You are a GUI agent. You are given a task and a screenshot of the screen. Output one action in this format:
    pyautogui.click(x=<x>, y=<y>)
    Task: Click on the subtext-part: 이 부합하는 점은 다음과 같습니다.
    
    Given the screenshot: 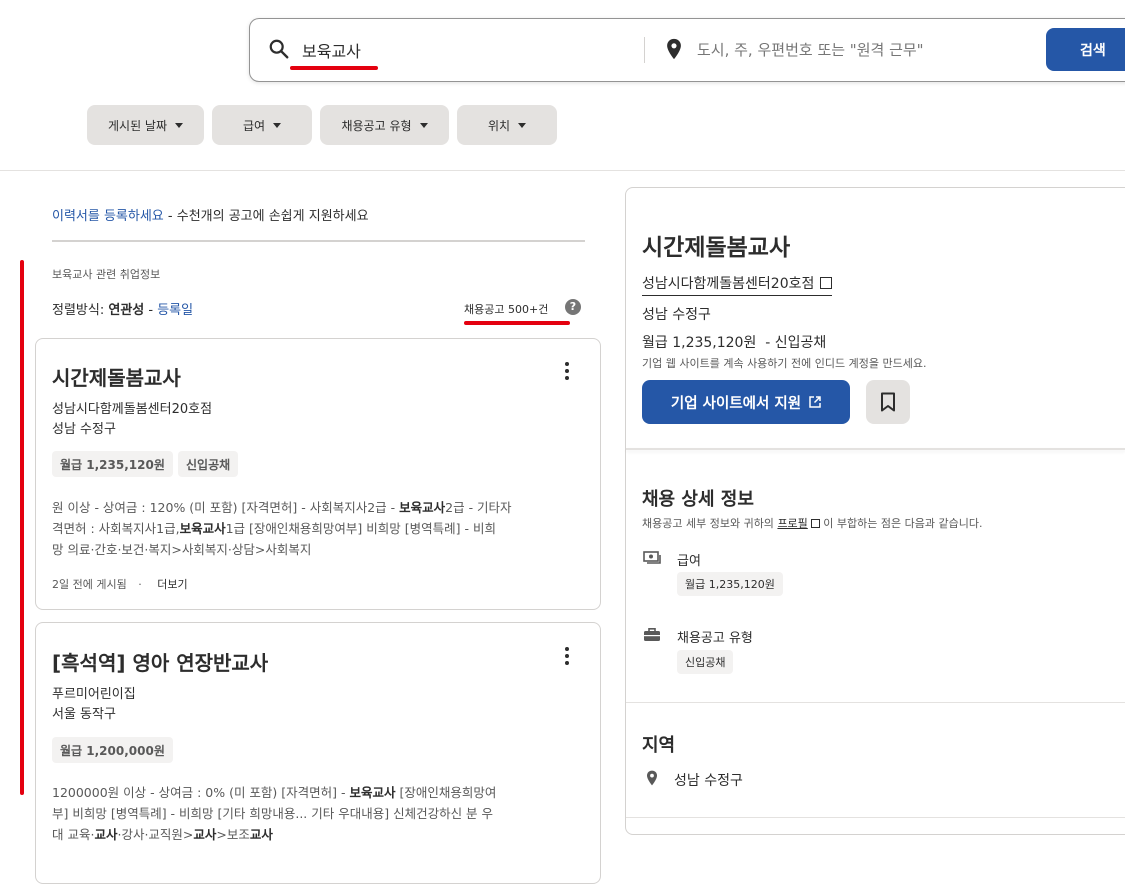 What is the action you would take?
    pyautogui.click(x=901, y=523)
    